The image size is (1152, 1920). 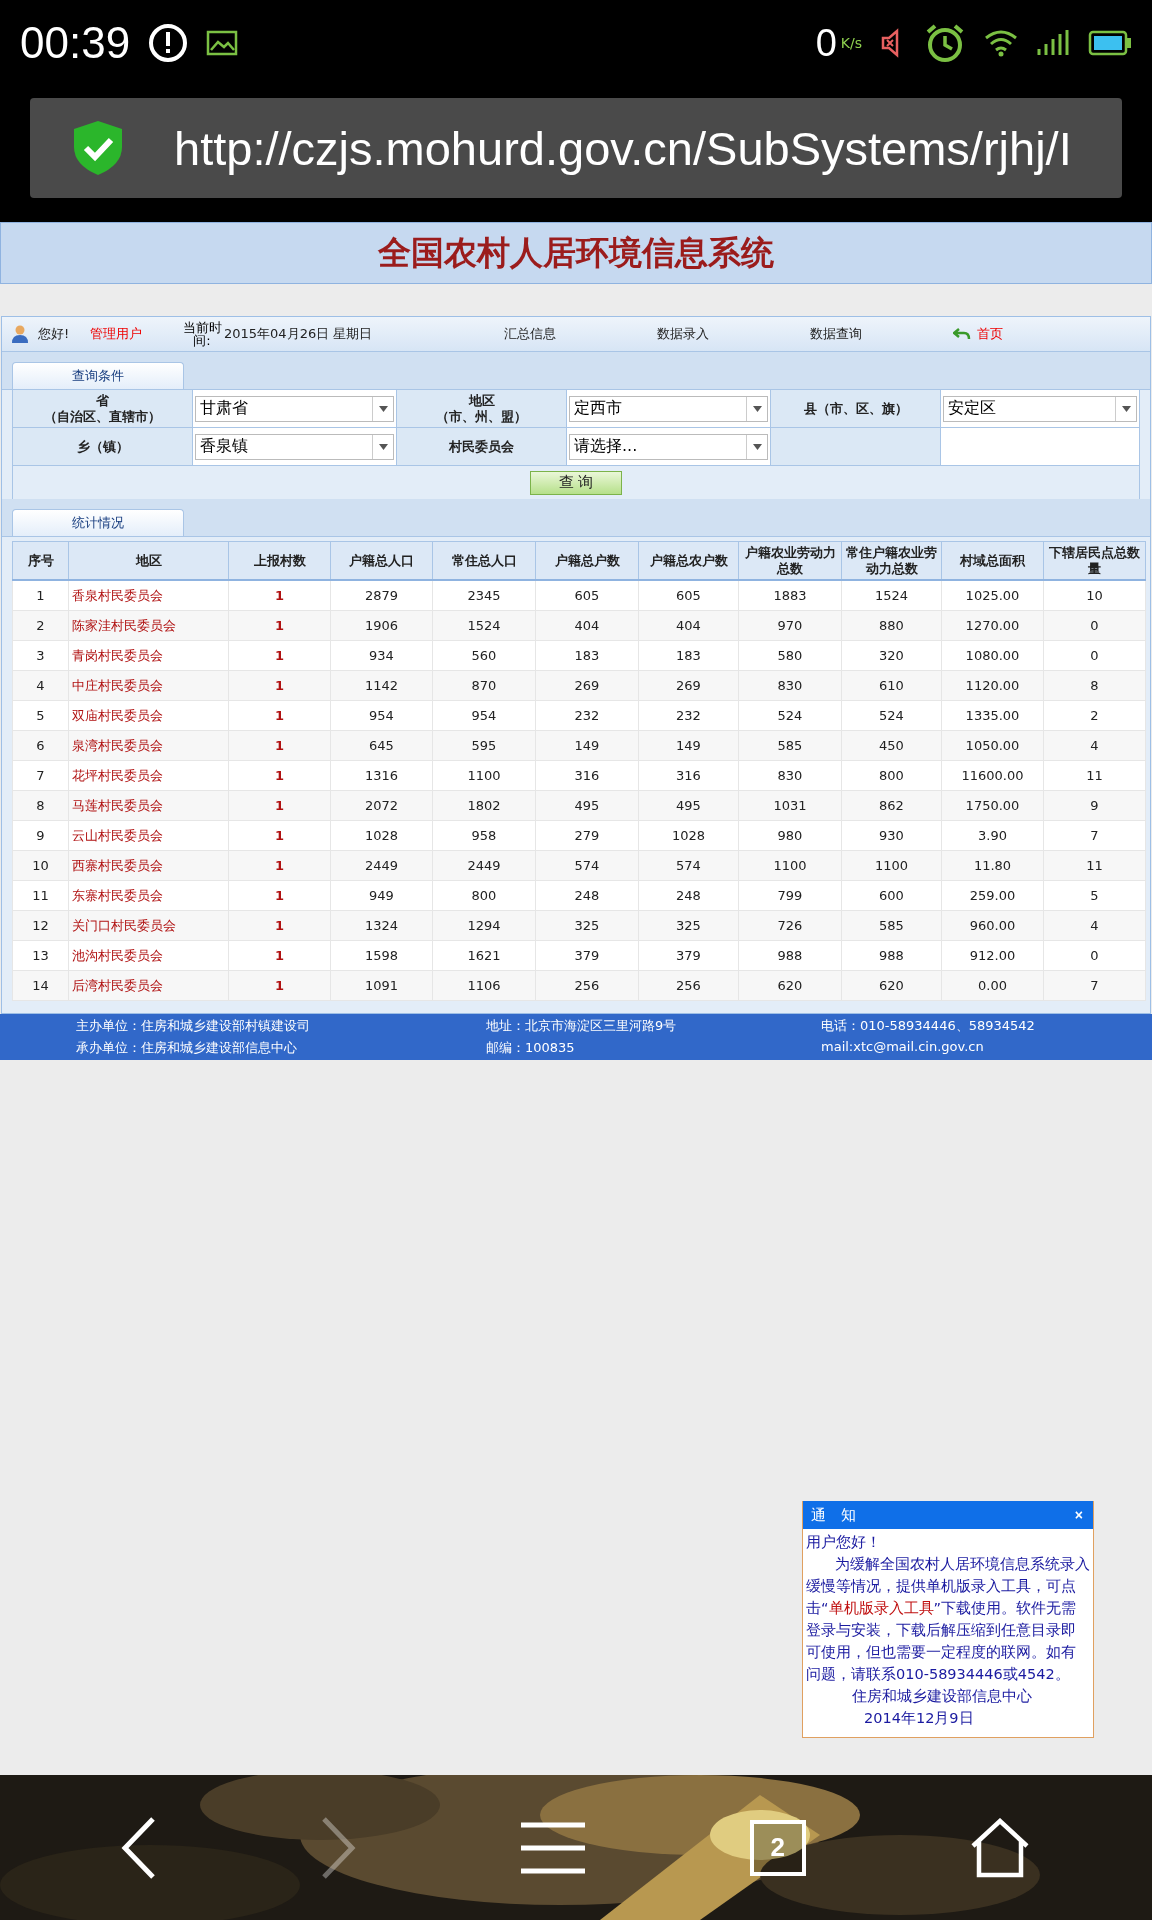 What do you see at coordinates (851, 43) in the screenshot?
I see `speed-unit: K/s` at bounding box center [851, 43].